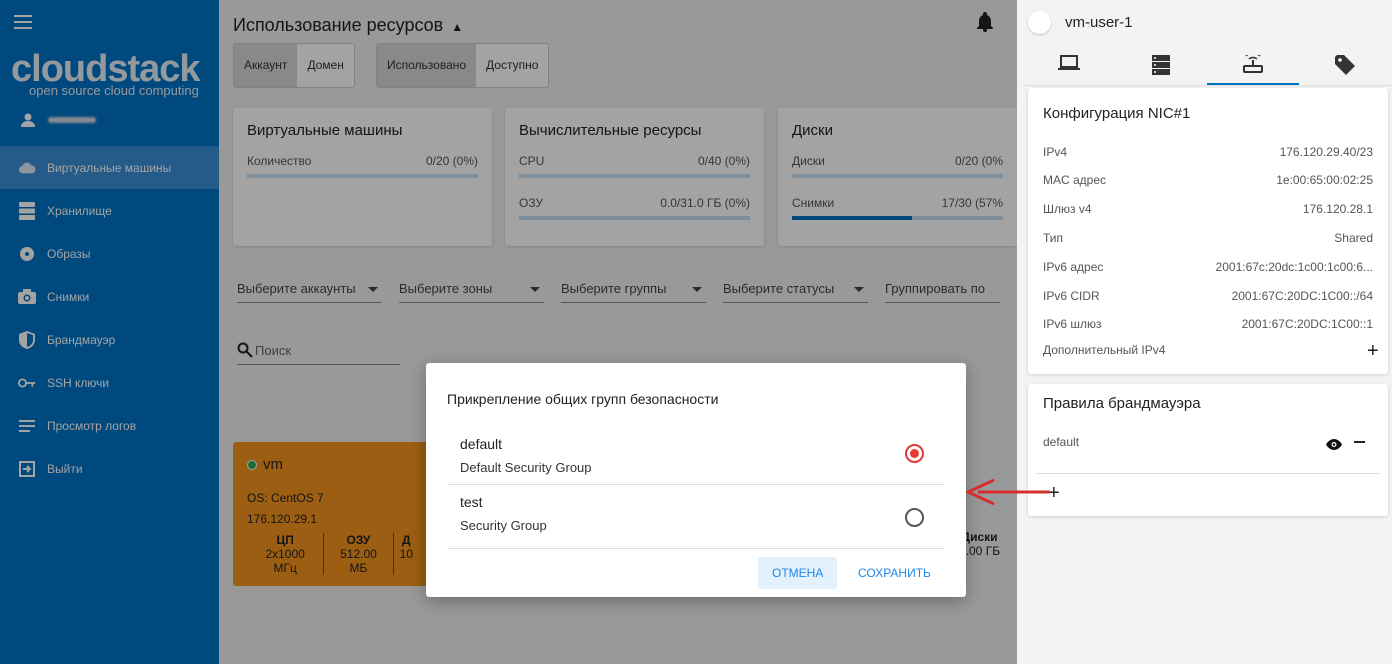  Describe the element at coordinates (503, 525) in the screenshot. I see `security-group-description: Security Group` at that location.